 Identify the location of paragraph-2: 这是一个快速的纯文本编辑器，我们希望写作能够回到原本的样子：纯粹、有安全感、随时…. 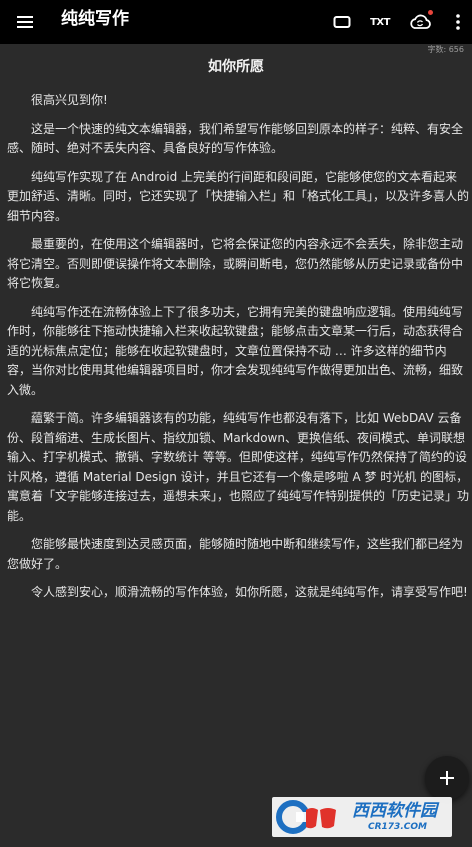
(238, 139).